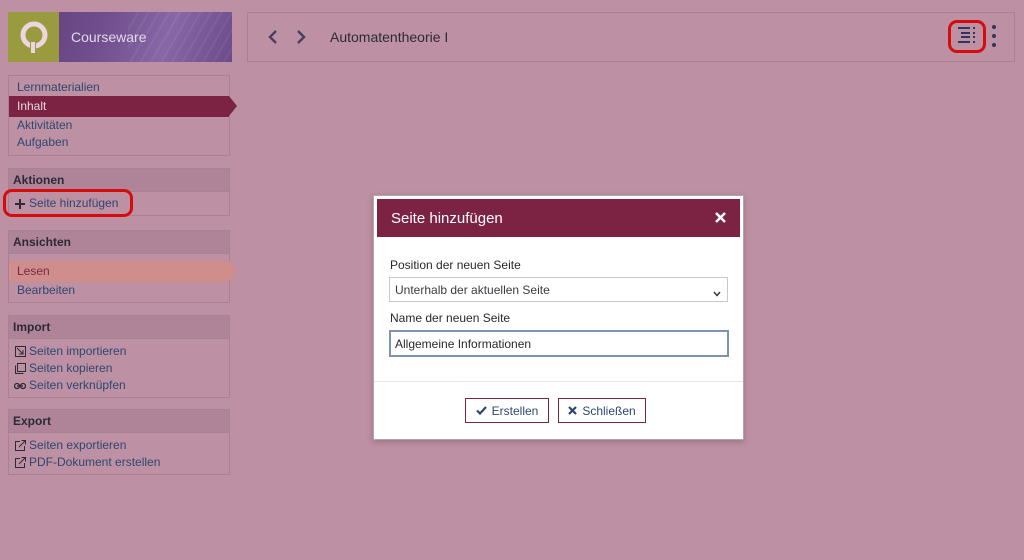  Describe the element at coordinates (558, 381) in the screenshot. I see `dialog-divider` at that location.